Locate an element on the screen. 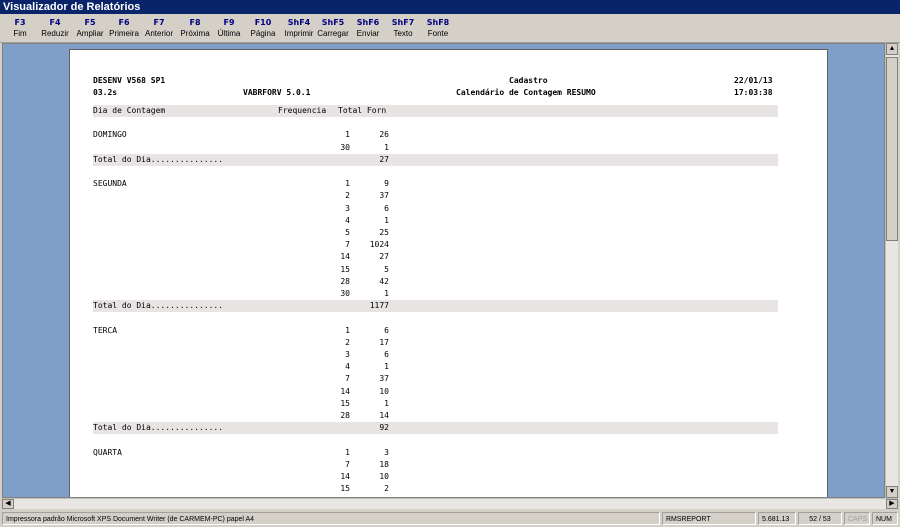  column-header-day: Dia de Contagem is located at coordinates (129, 110).